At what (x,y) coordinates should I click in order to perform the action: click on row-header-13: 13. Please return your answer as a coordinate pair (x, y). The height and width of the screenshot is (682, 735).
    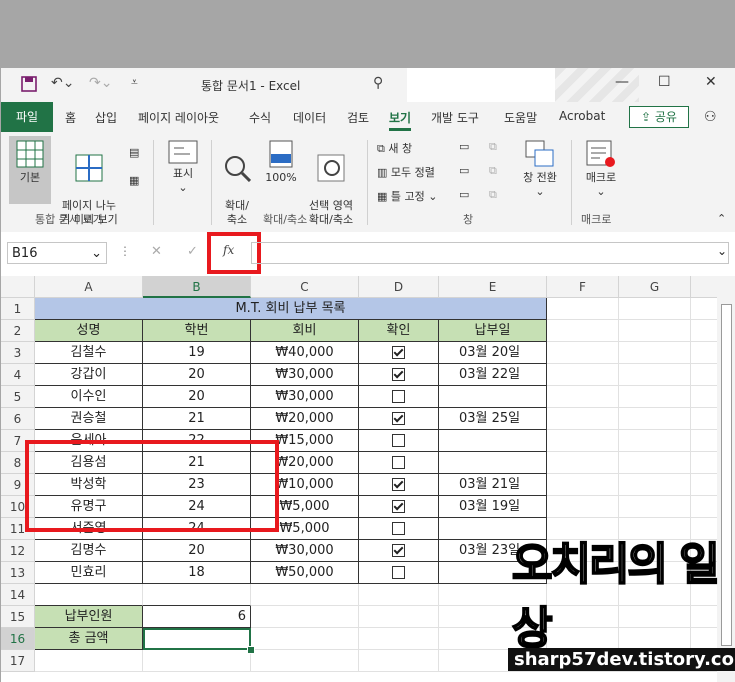
    Looking at the image, I should click on (18, 573).